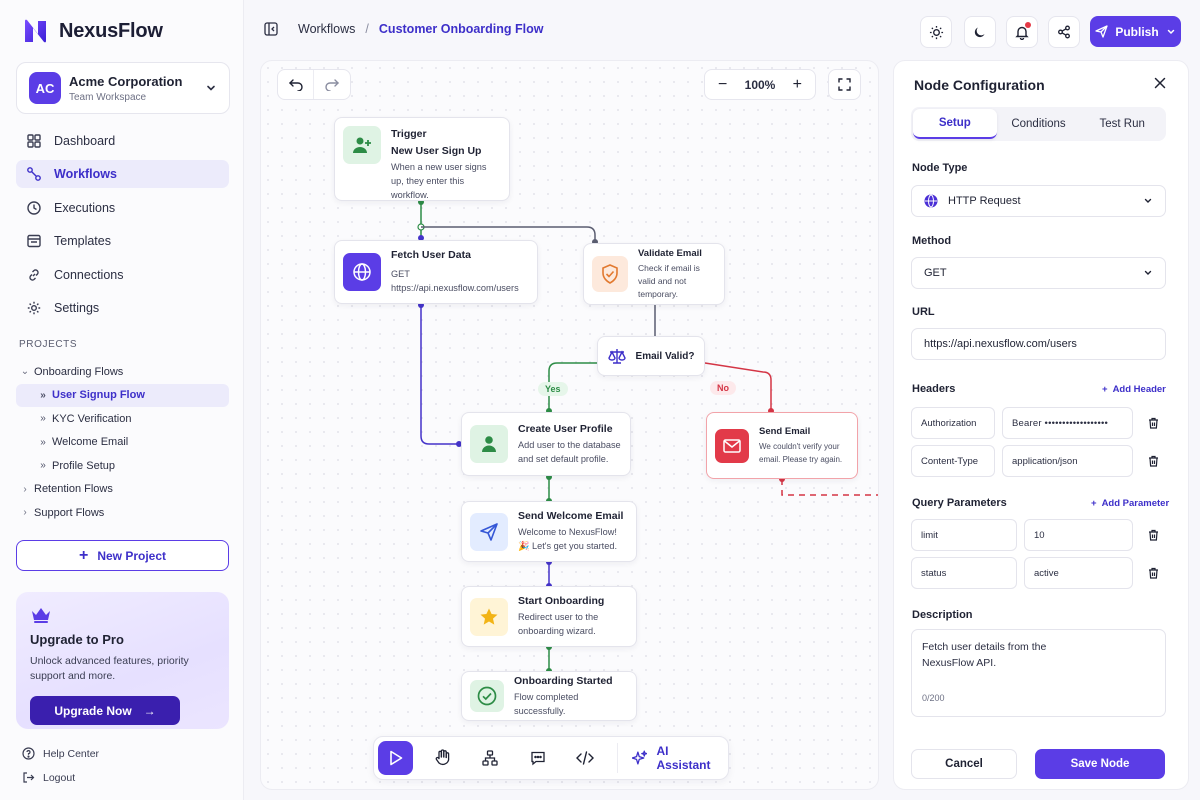 The height and width of the screenshot is (800, 1200). I want to click on tab-test-run: Test Run, so click(1122, 124).